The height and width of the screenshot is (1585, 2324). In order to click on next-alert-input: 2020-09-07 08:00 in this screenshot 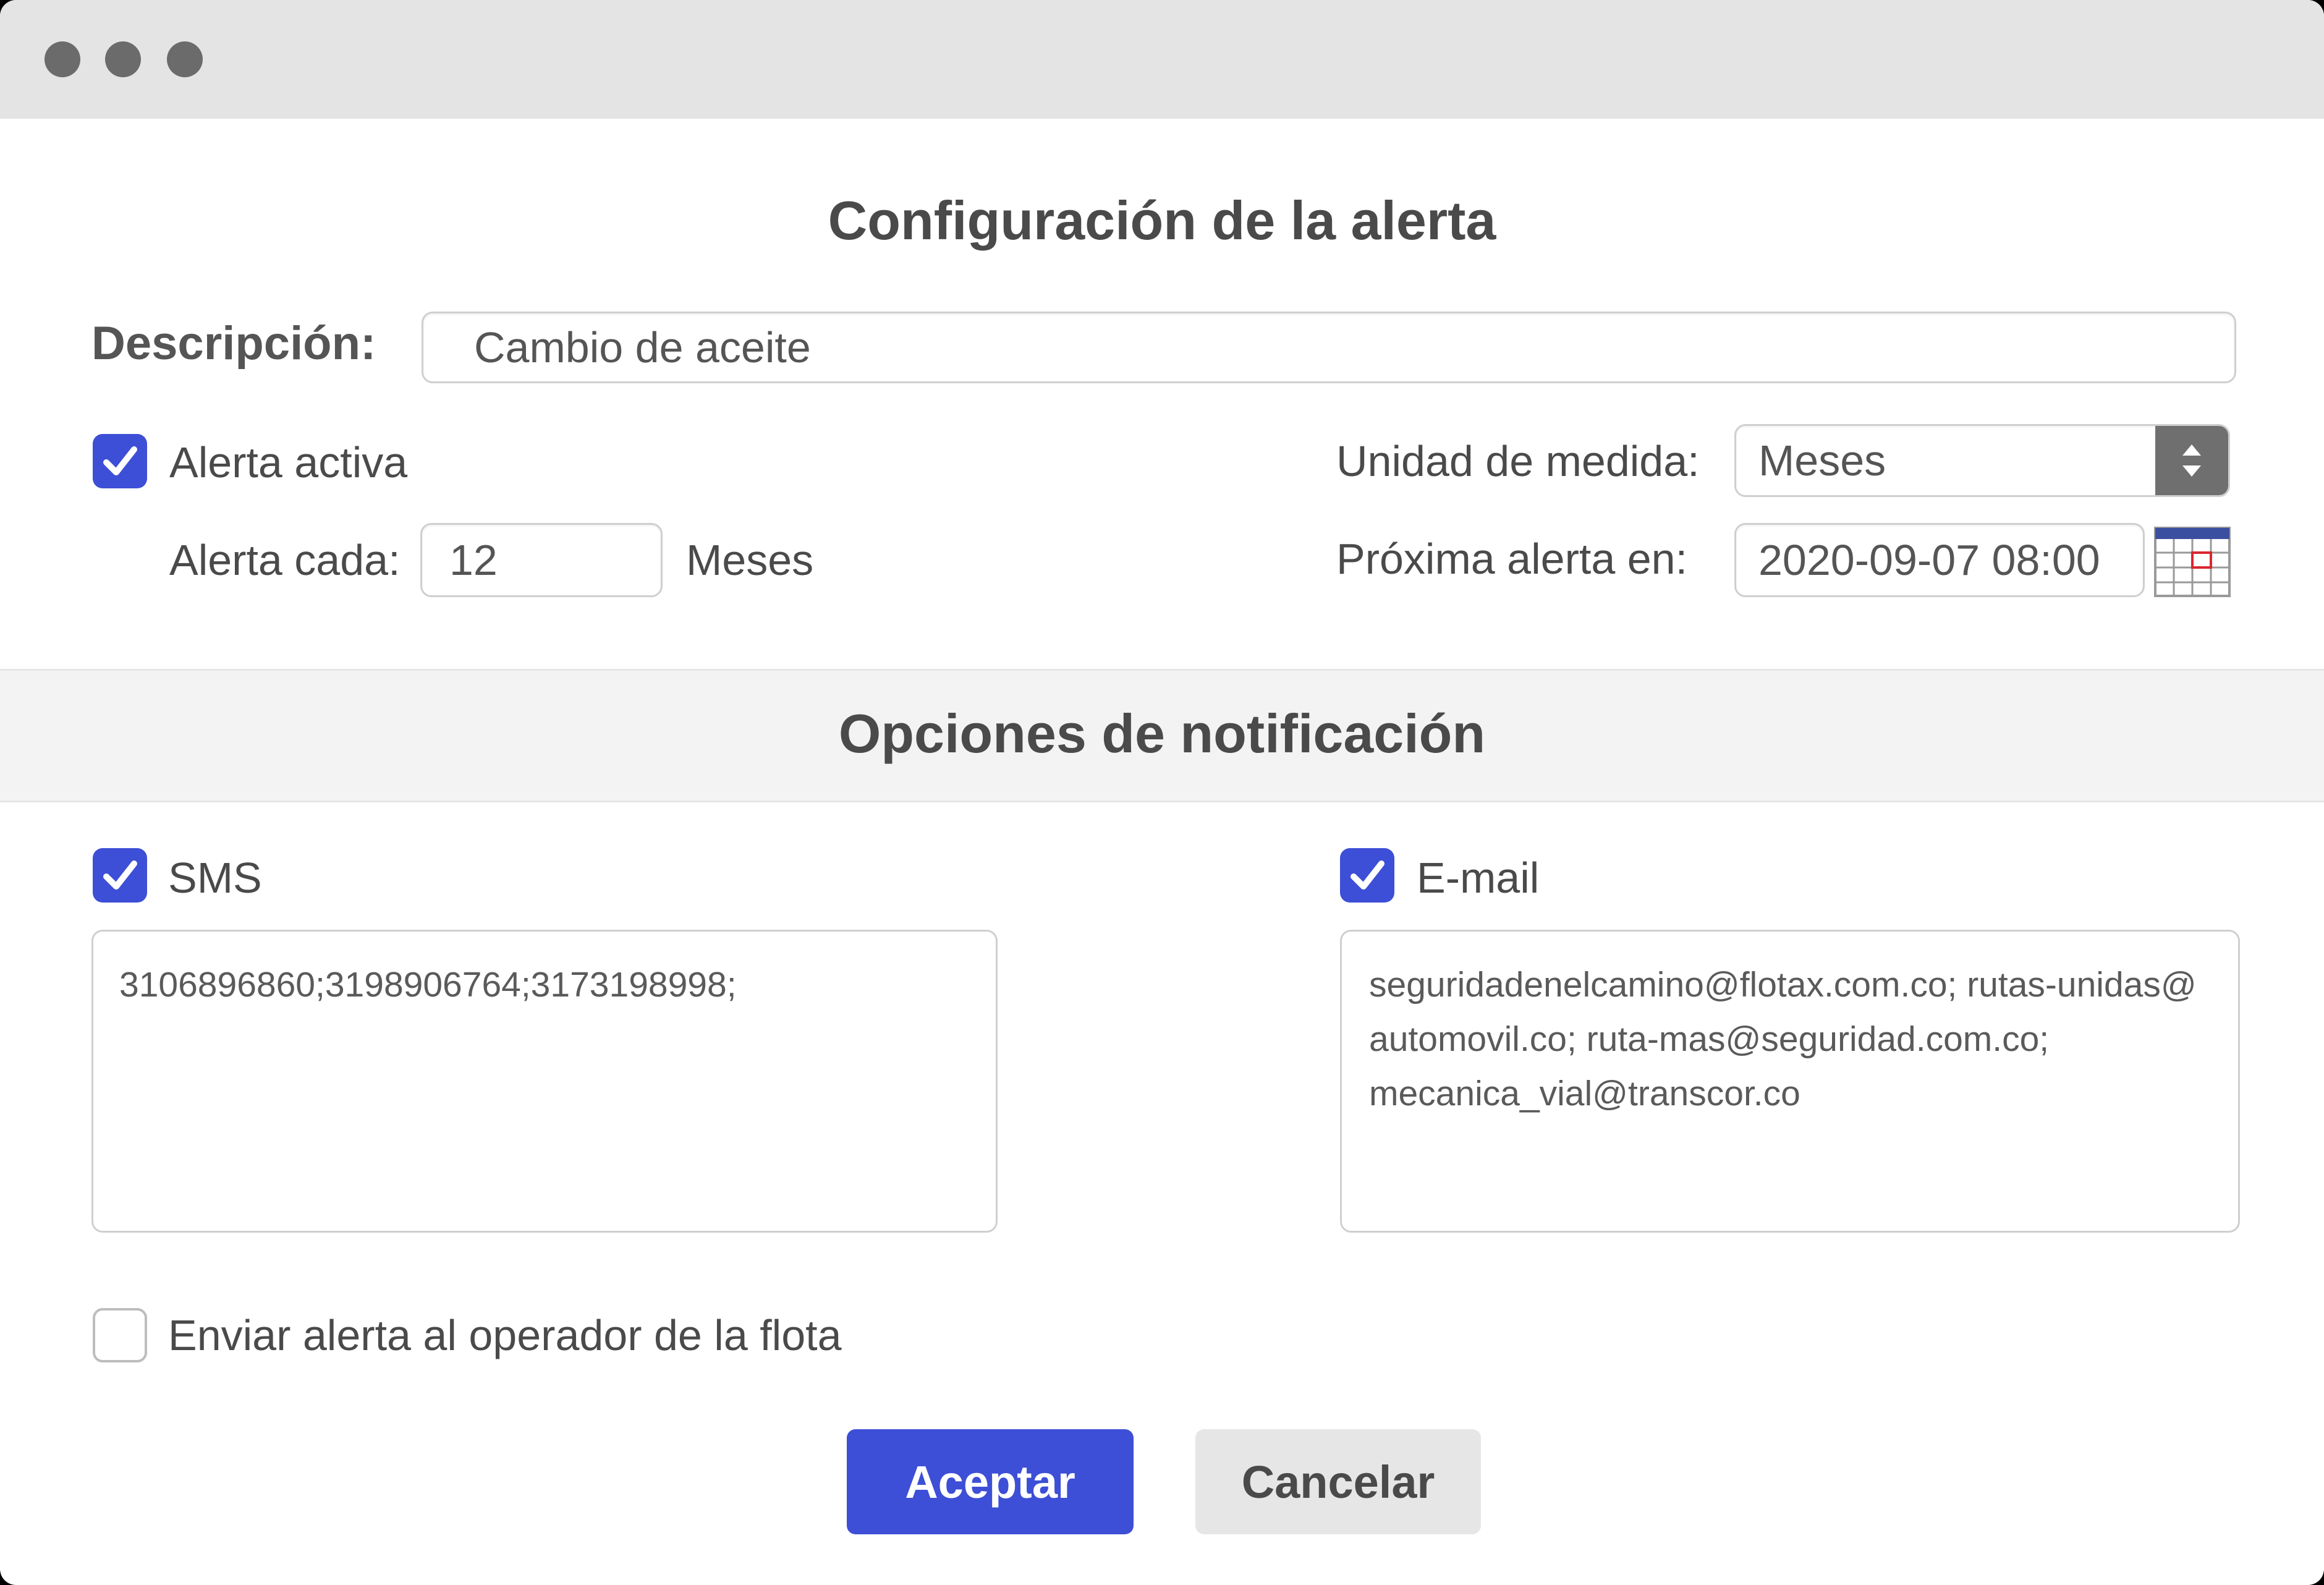, I will do `click(1940, 560)`.